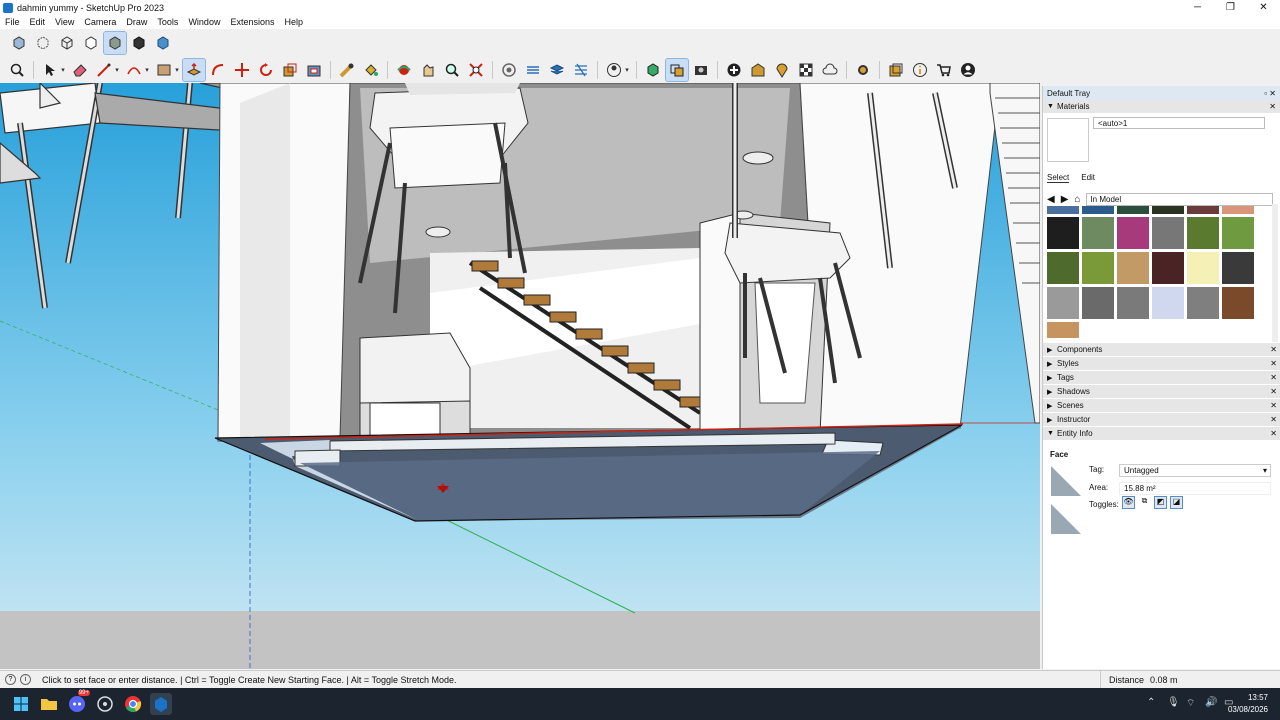  Describe the element at coordinates (67, 43) in the screenshot. I see `wireframe-style-button` at that location.